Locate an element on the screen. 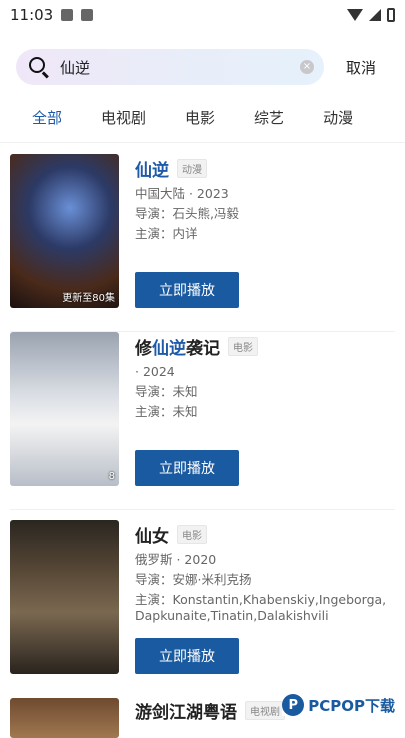  director: 导演：未知 is located at coordinates (265, 392).